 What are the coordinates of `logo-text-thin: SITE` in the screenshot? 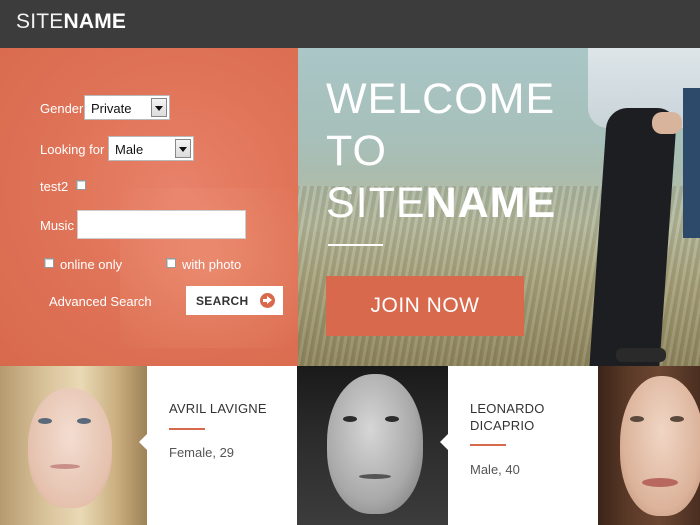 It's located at (40, 21).